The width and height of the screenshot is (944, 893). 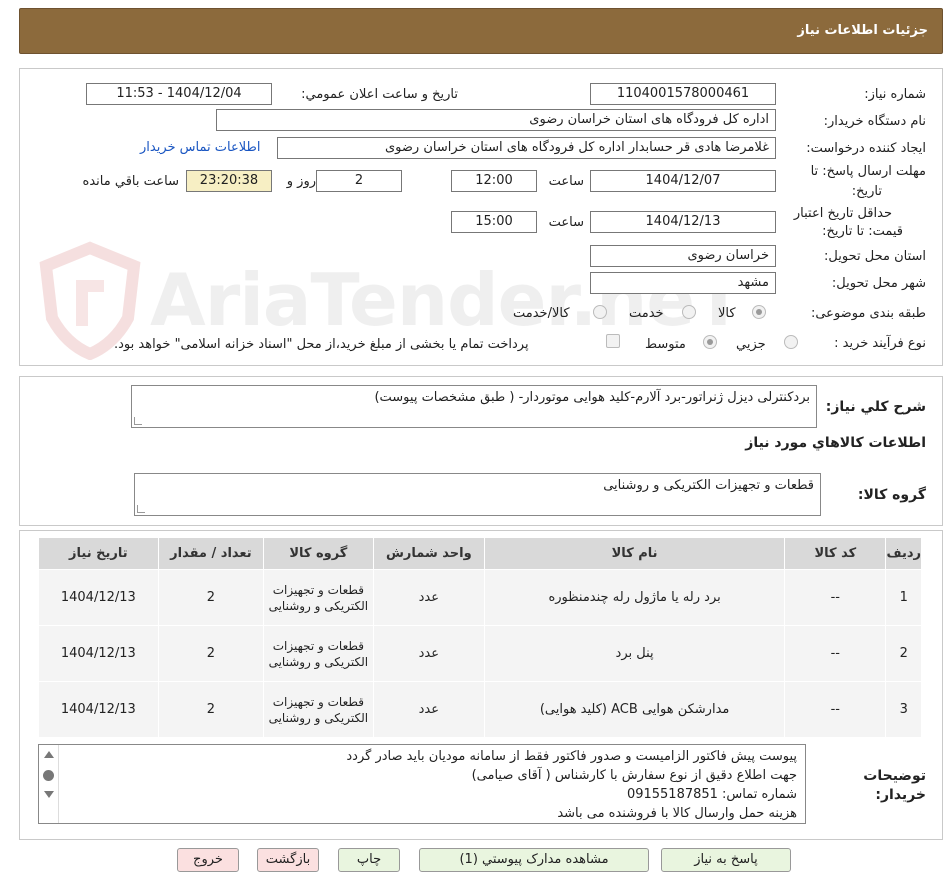 I want to click on remaining-time-field: 23:20:38, so click(x=229, y=181).